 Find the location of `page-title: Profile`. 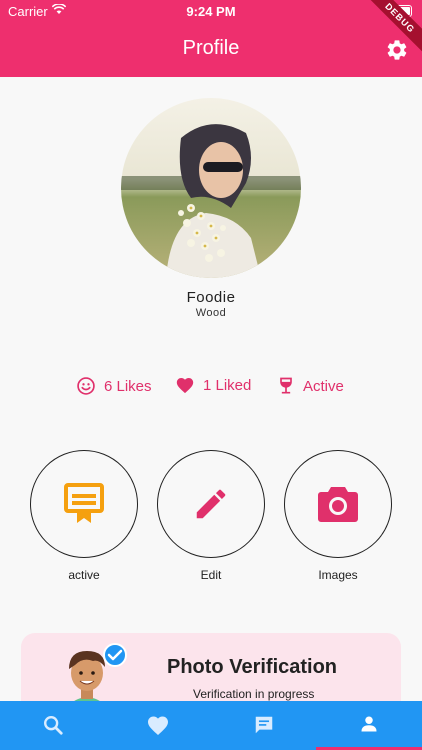

page-title: Profile is located at coordinates (211, 48).